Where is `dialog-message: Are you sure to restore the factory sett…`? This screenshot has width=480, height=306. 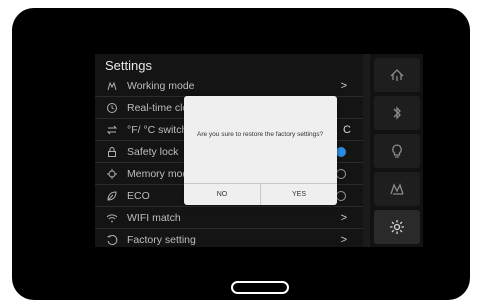 dialog-message: Are you sure to restore the factory sett… is located at coordinates (260, 134).